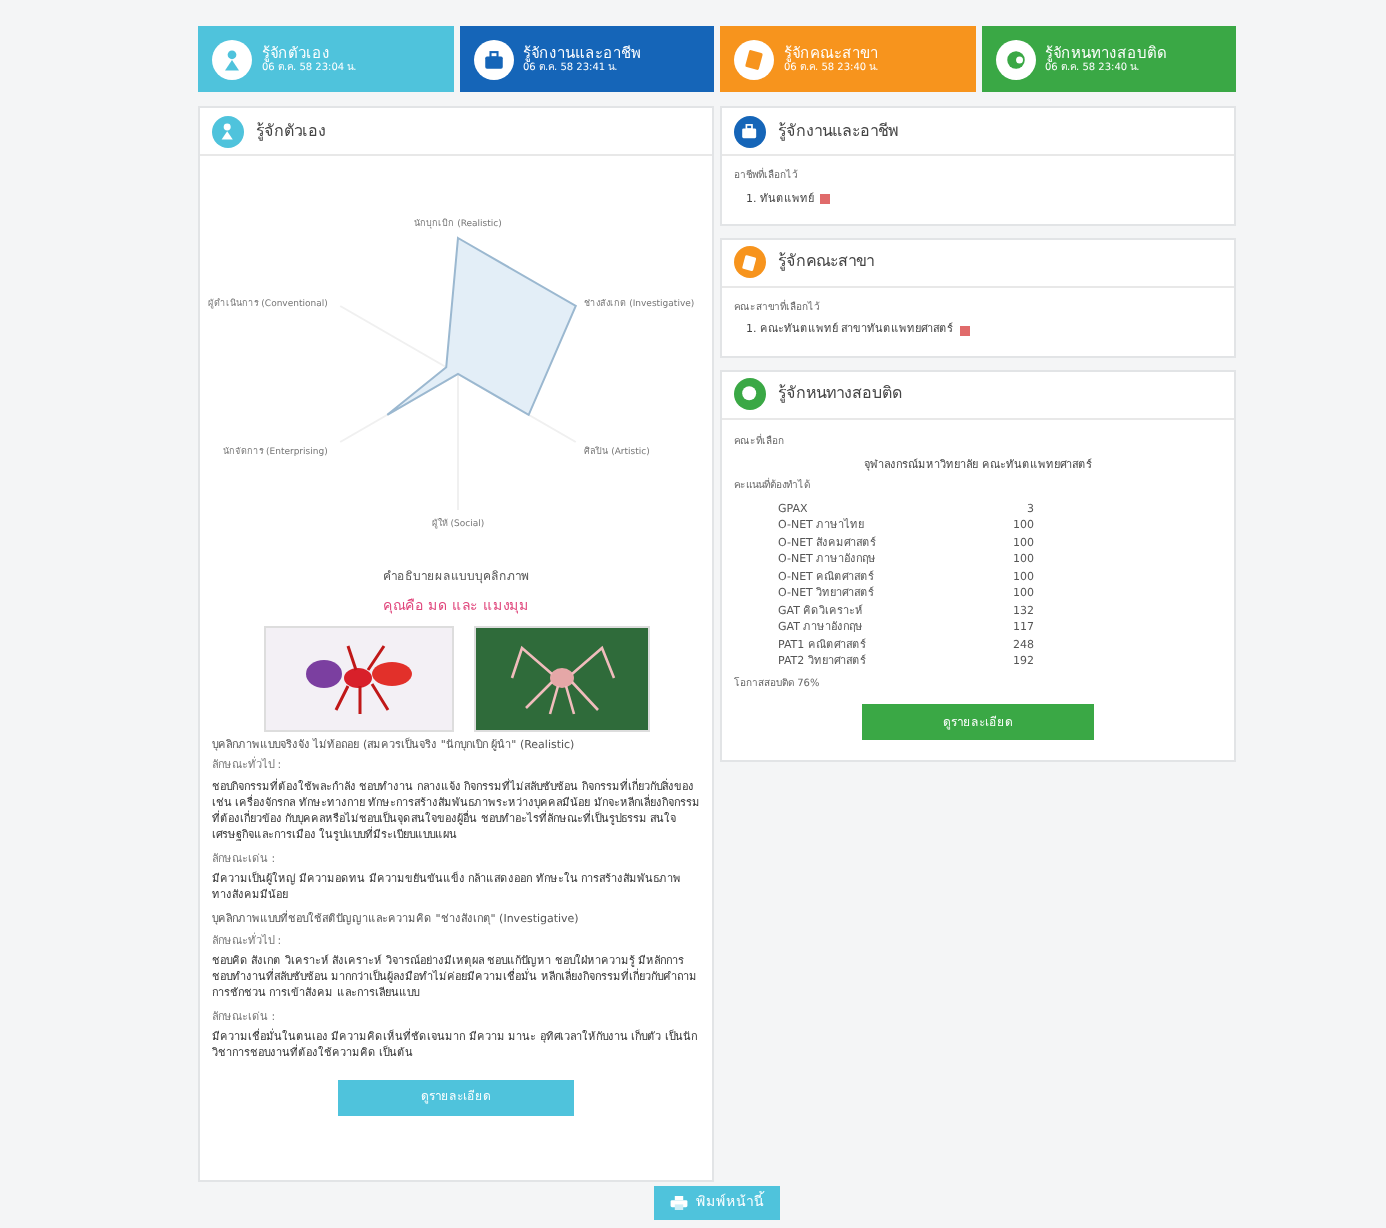 The height and width of the screenshot is (1228, 1386). I want to click on print-icon, so click(679, 1203).